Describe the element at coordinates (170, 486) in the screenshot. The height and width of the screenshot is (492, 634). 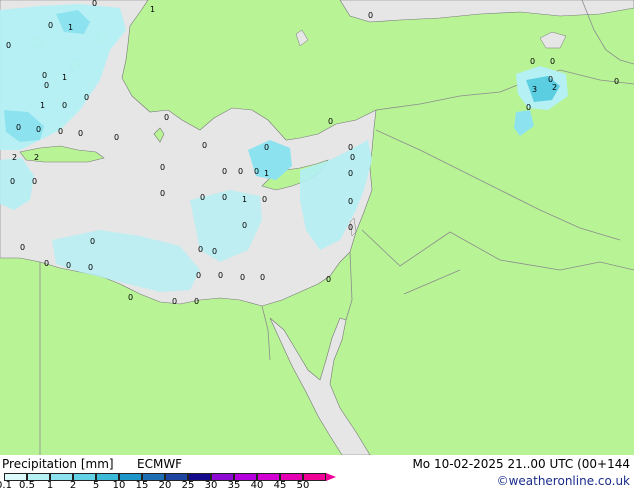
I see `color-scale-ticks: 0.10.5125101520253035404550` at that location.